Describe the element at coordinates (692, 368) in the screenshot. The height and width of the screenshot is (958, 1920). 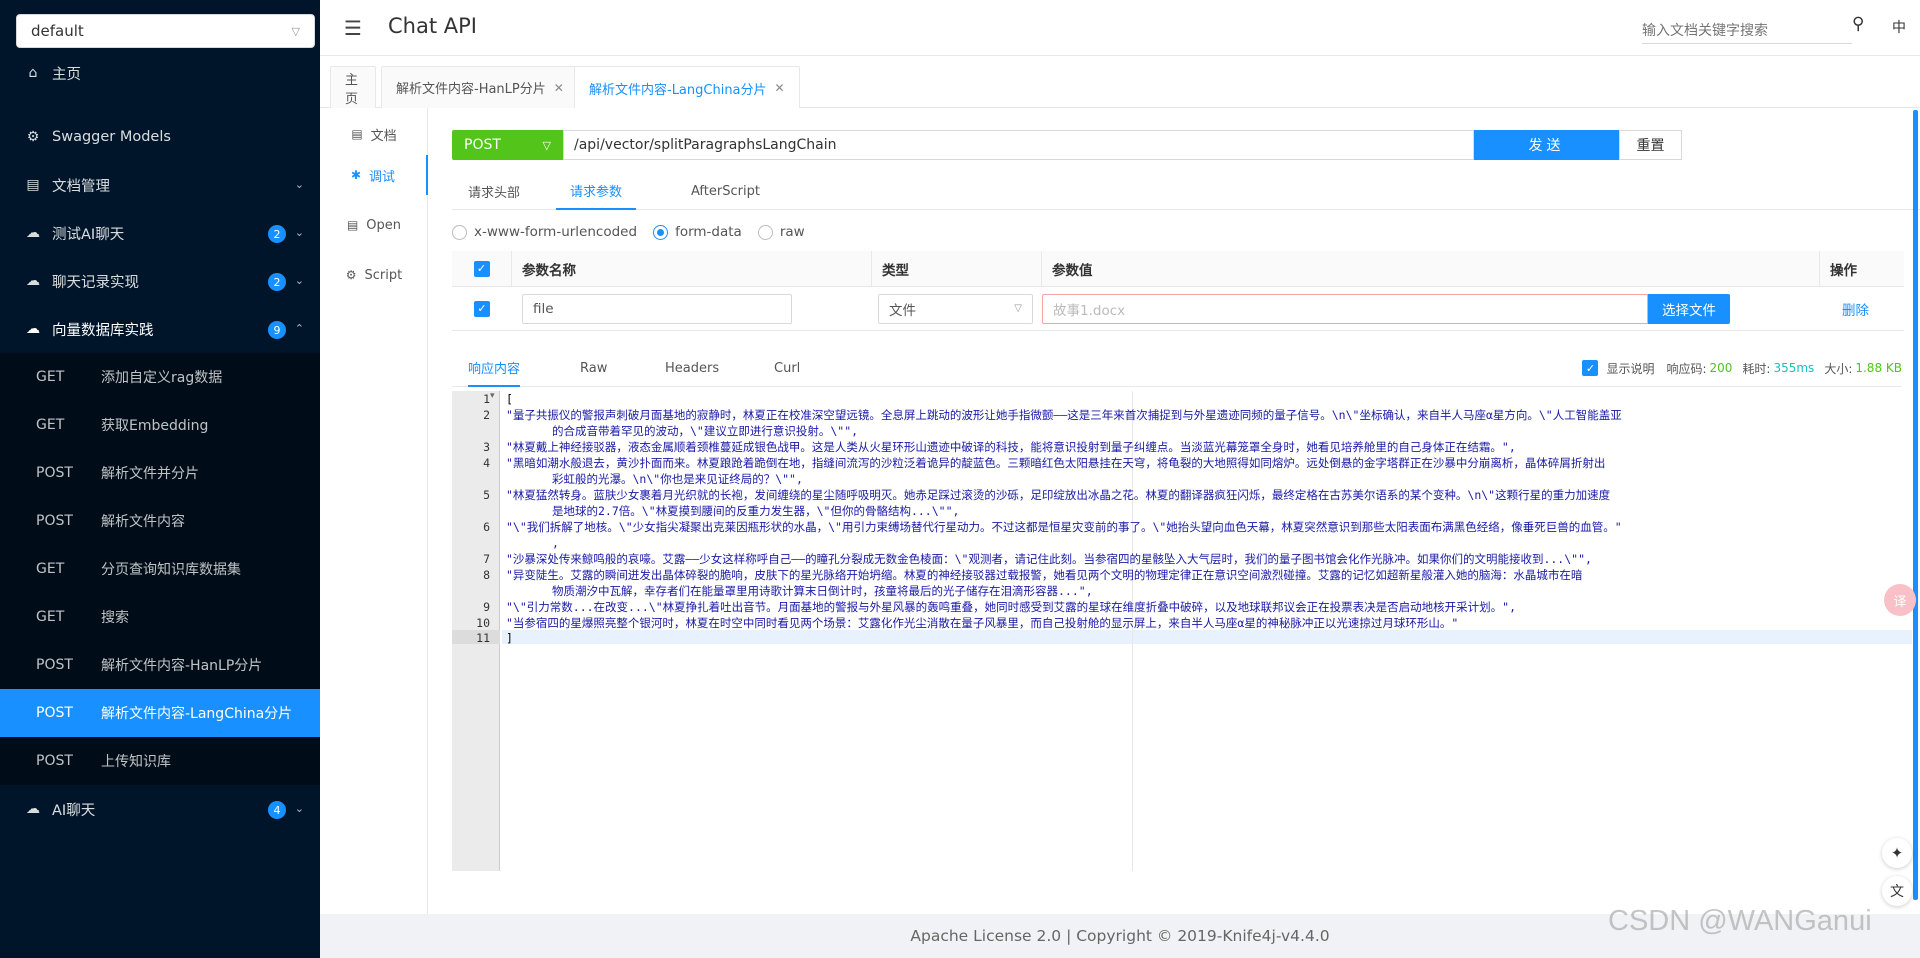
I see `tab-response-headers: Headers` at that location.